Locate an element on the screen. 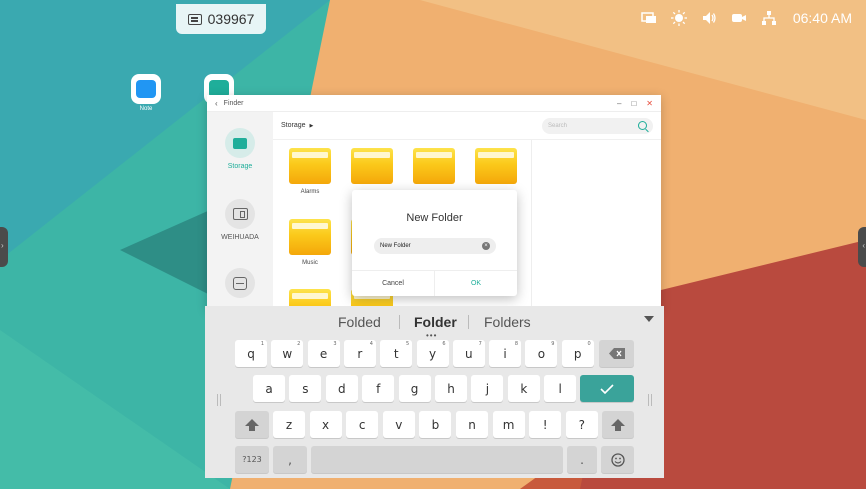  key-v: v is located at coordinates (398, 424).